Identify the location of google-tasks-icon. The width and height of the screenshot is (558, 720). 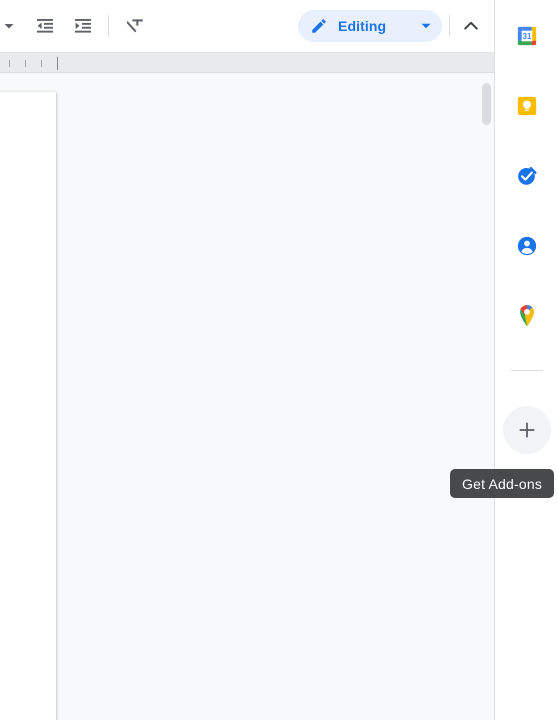
(527, 176).